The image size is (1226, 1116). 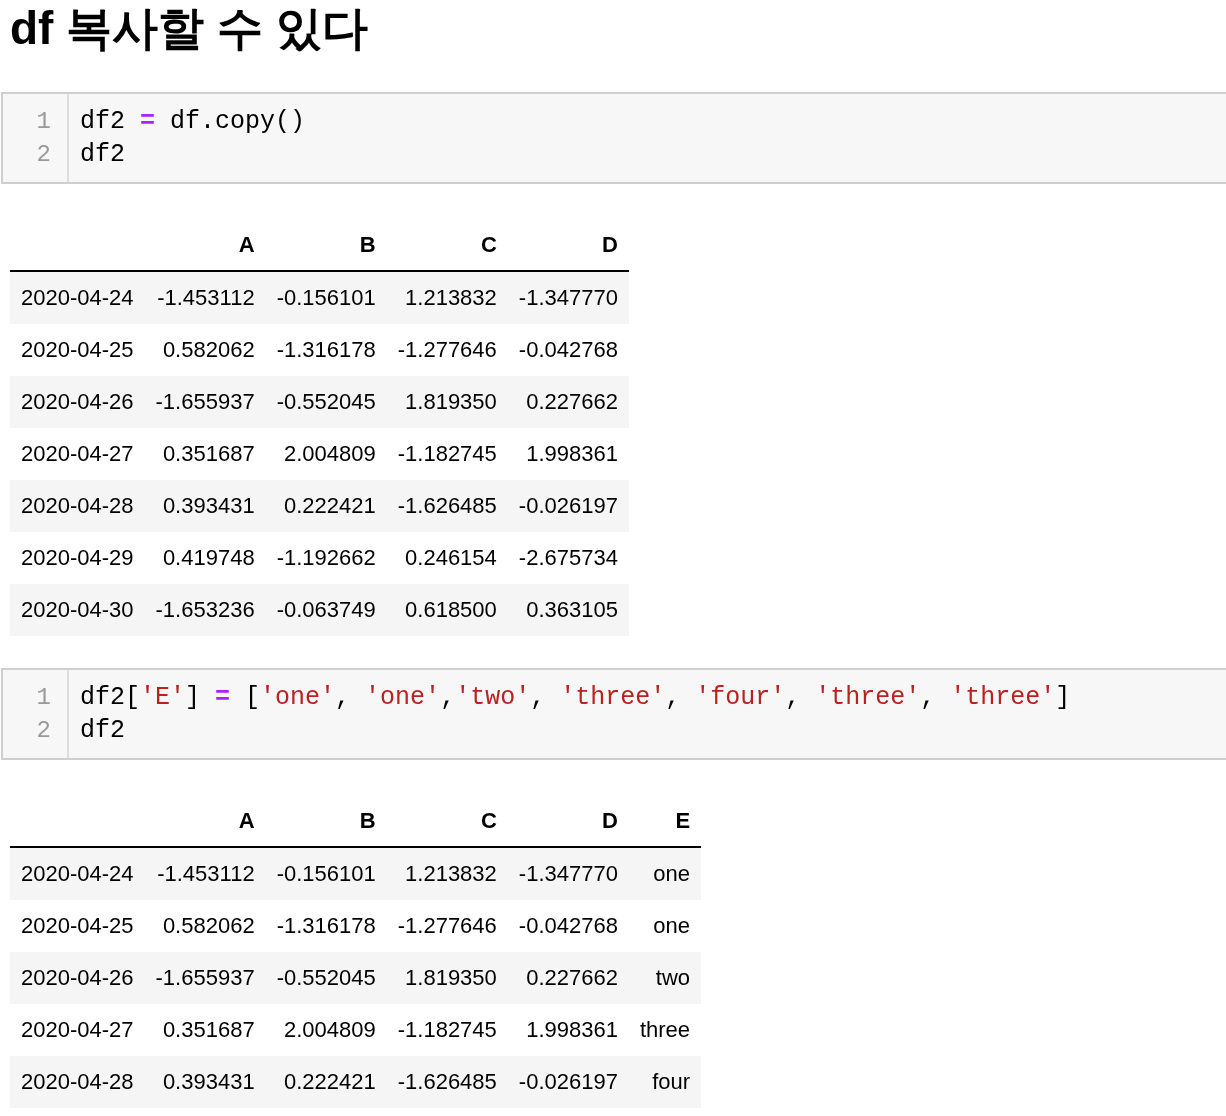 What do you see at coordinates (447, 558) in the screenshot?
I see `table-cell: 0.246154` at bounding box center [447, 558].